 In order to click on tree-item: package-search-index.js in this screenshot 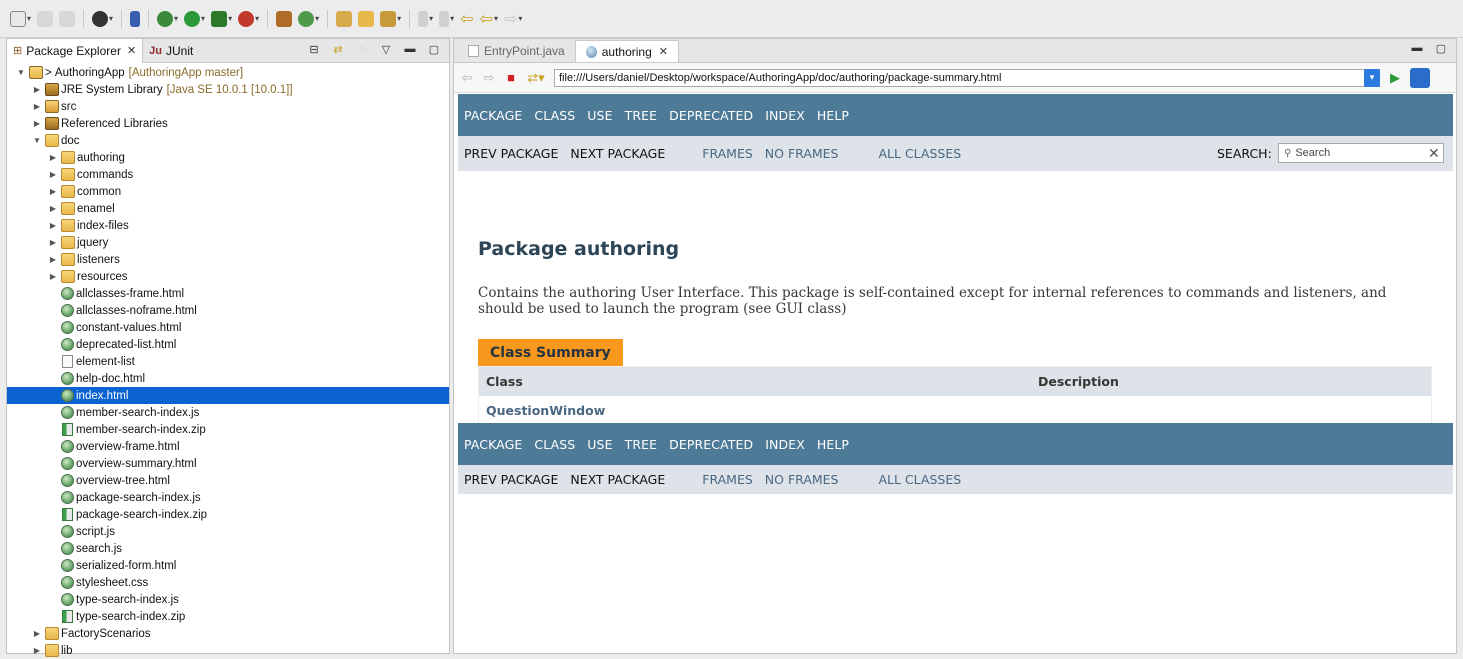, I will do `click(228, 497)`.